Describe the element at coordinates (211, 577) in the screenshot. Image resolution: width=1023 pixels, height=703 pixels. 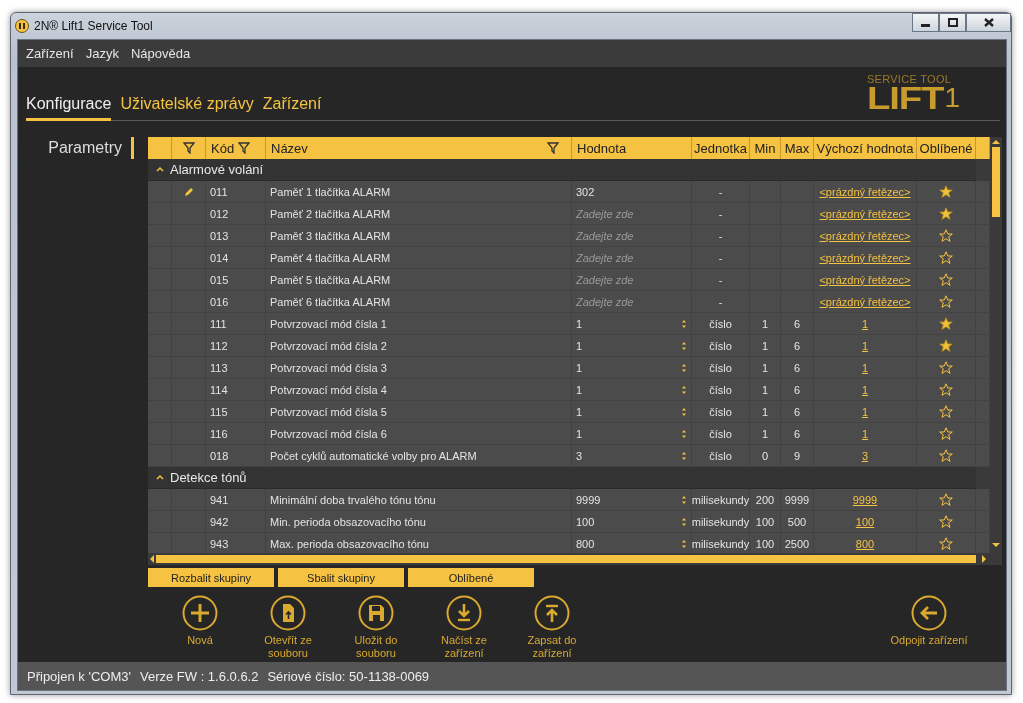
I see `table-button: Rozbalit skupiny` at that location.